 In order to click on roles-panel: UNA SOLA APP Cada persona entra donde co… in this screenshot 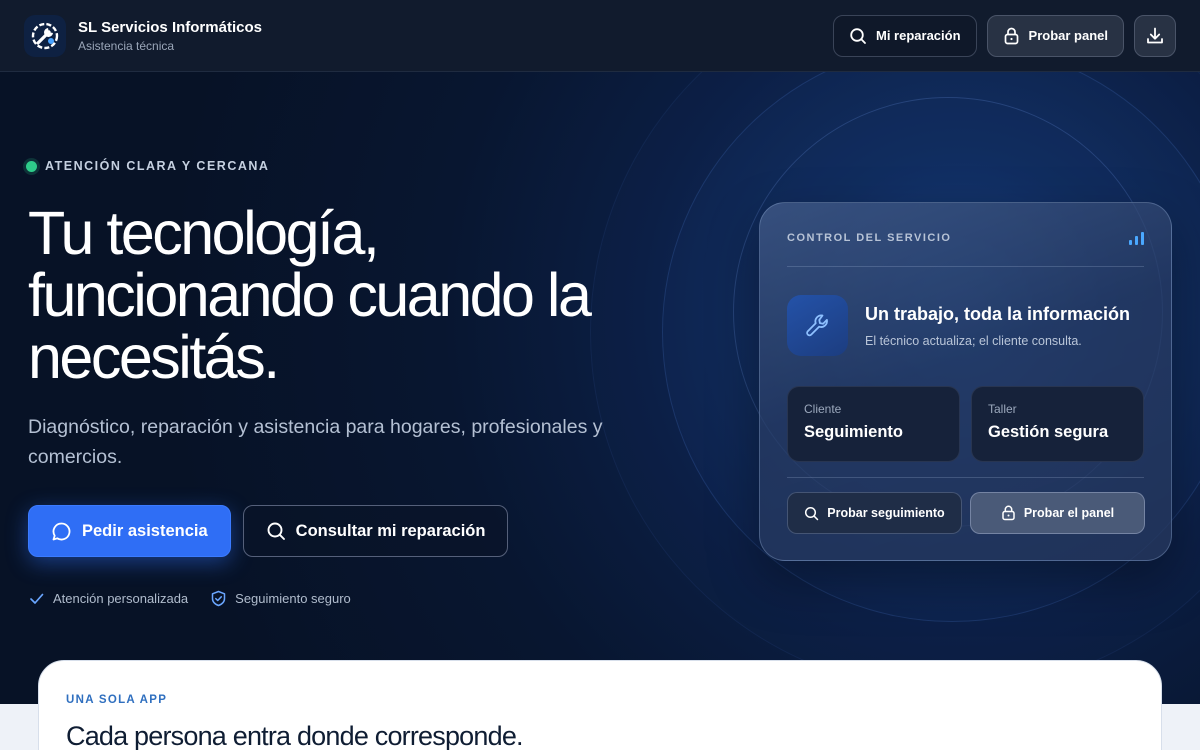, I will do `click(600, 705)`.